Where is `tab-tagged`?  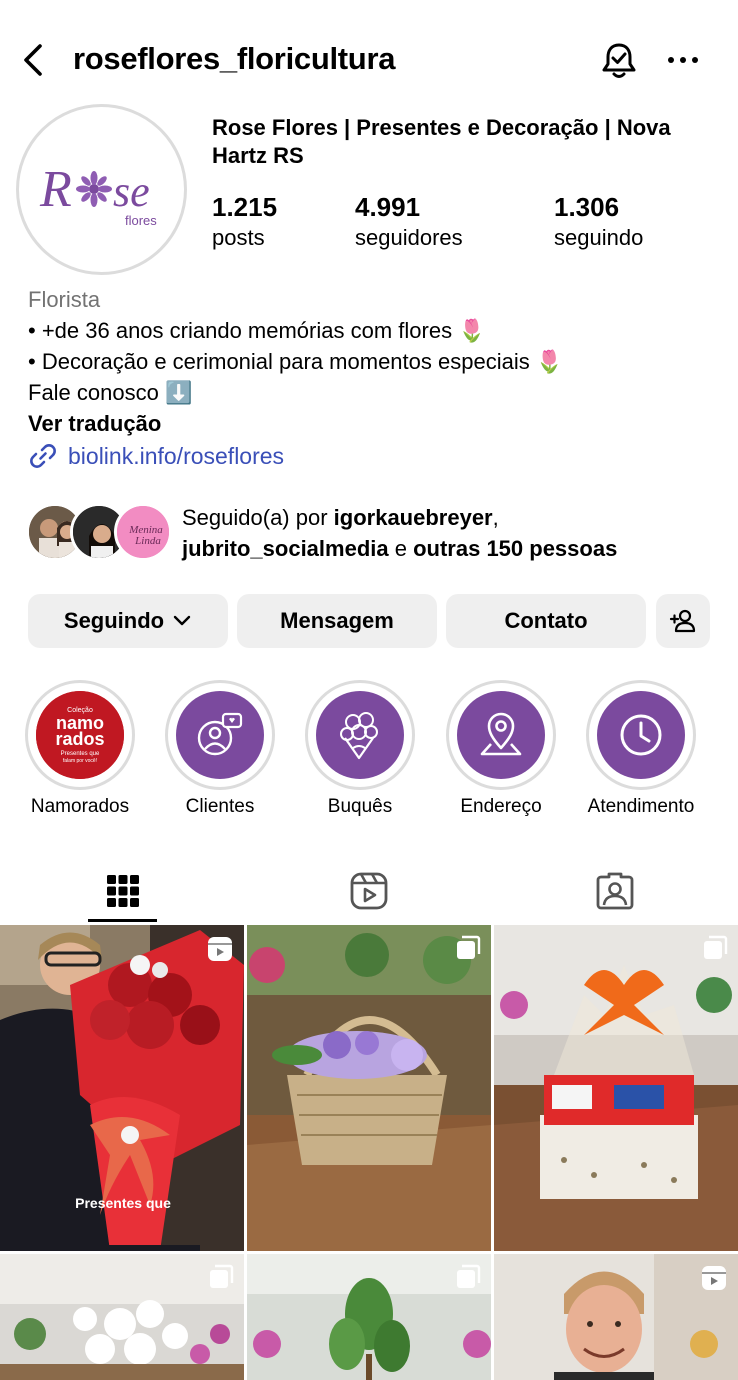 tab-tagged is located at coordinates (615, 891).